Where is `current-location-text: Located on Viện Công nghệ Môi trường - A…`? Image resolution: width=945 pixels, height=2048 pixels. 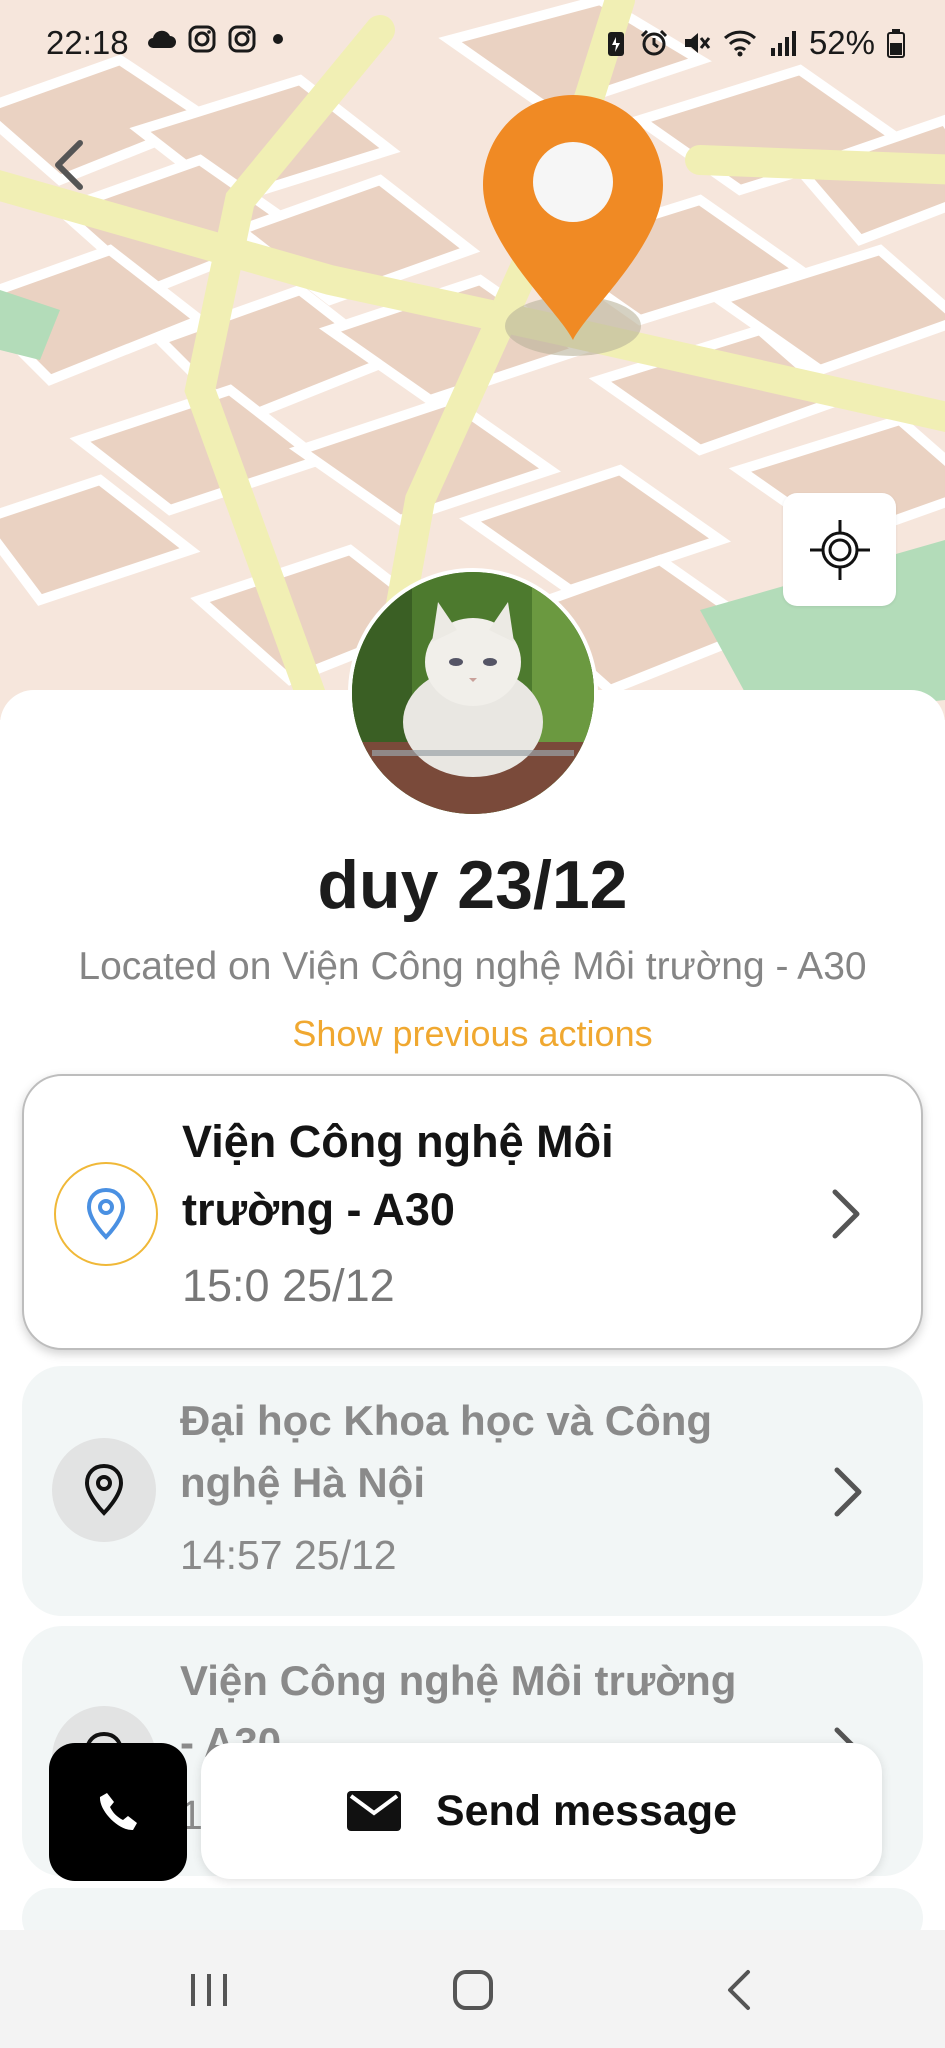 current-location-text: Located on Viện Công nghệ Môi trường - A… is located at coordinates (472, 966).